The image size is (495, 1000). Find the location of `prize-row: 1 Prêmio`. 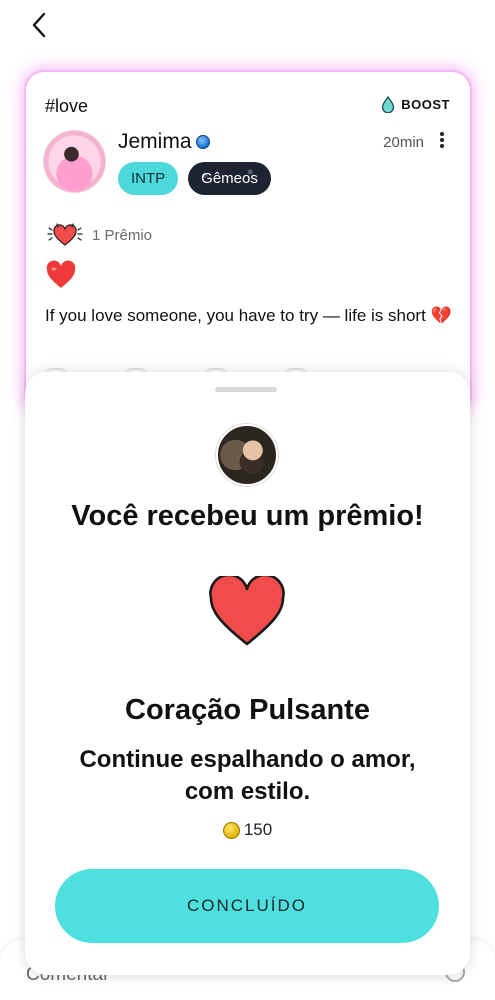

prize-row: 1 Prêmio is located at coordinates (99, 235).